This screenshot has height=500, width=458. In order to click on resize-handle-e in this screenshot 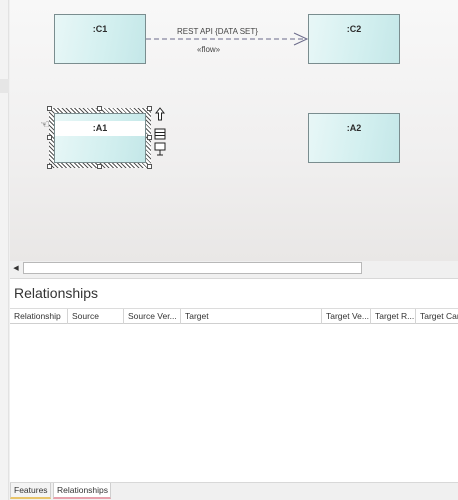, I will do `click(149, 137)`.